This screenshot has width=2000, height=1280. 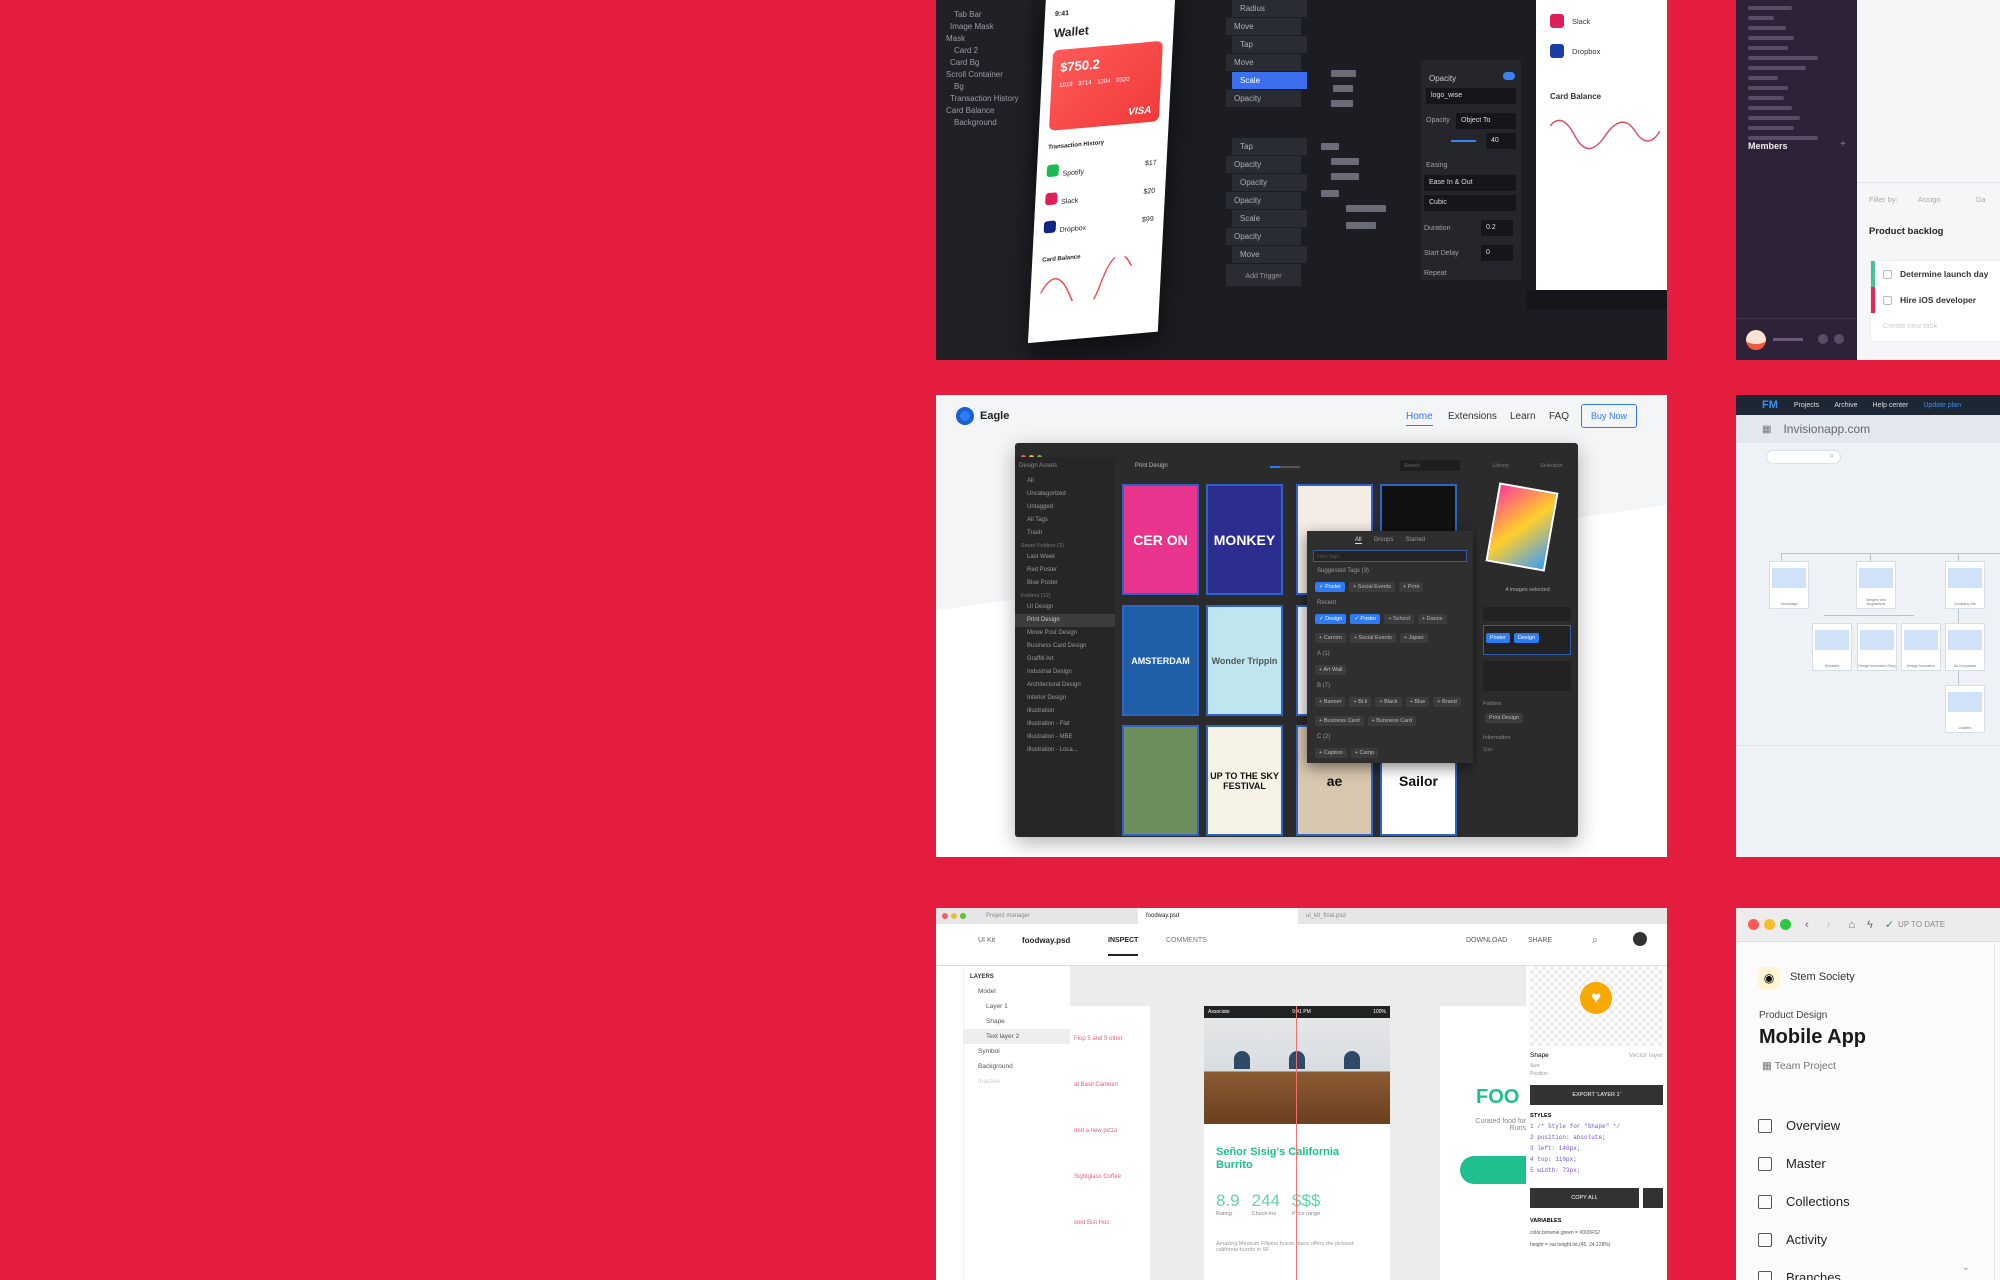 What do you see at coordinates (1411, 587) in the screenshot?
I see `tag-chip: + Print` at bounding box center [1411, 587].